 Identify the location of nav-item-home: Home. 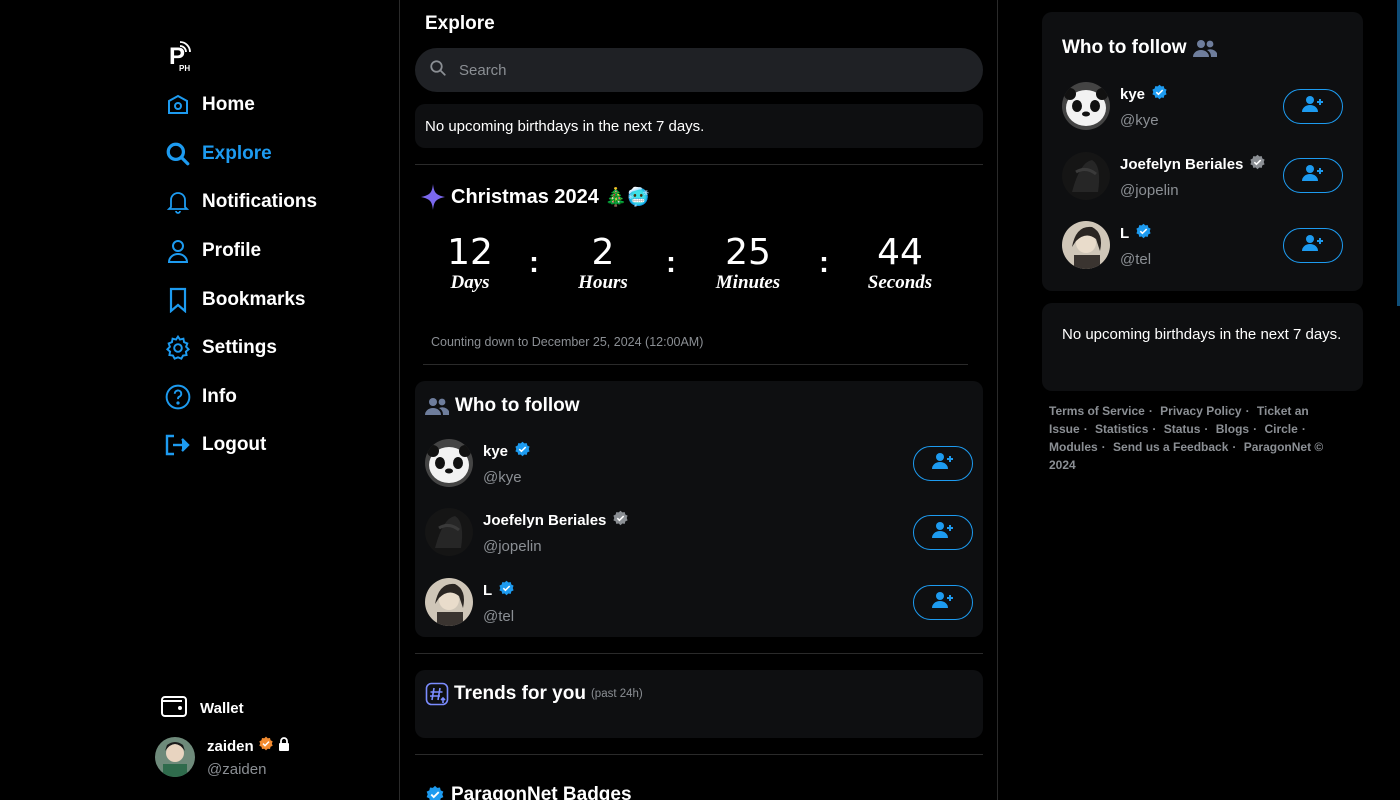
(240, 105).